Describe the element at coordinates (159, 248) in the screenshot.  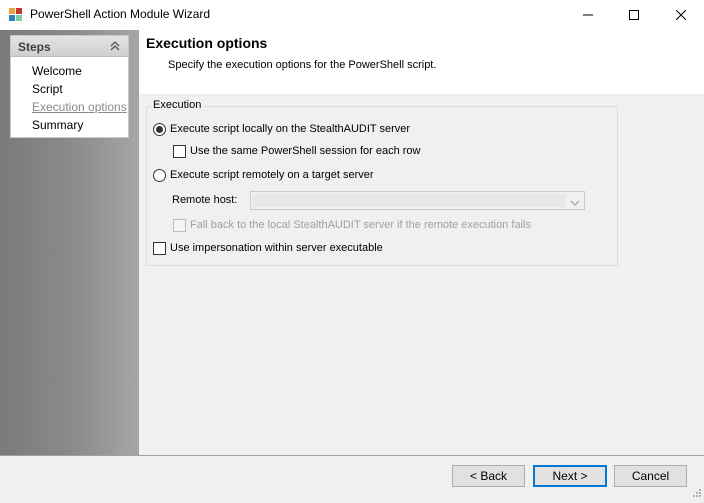
I see `impersonation-checkbox` at that location.